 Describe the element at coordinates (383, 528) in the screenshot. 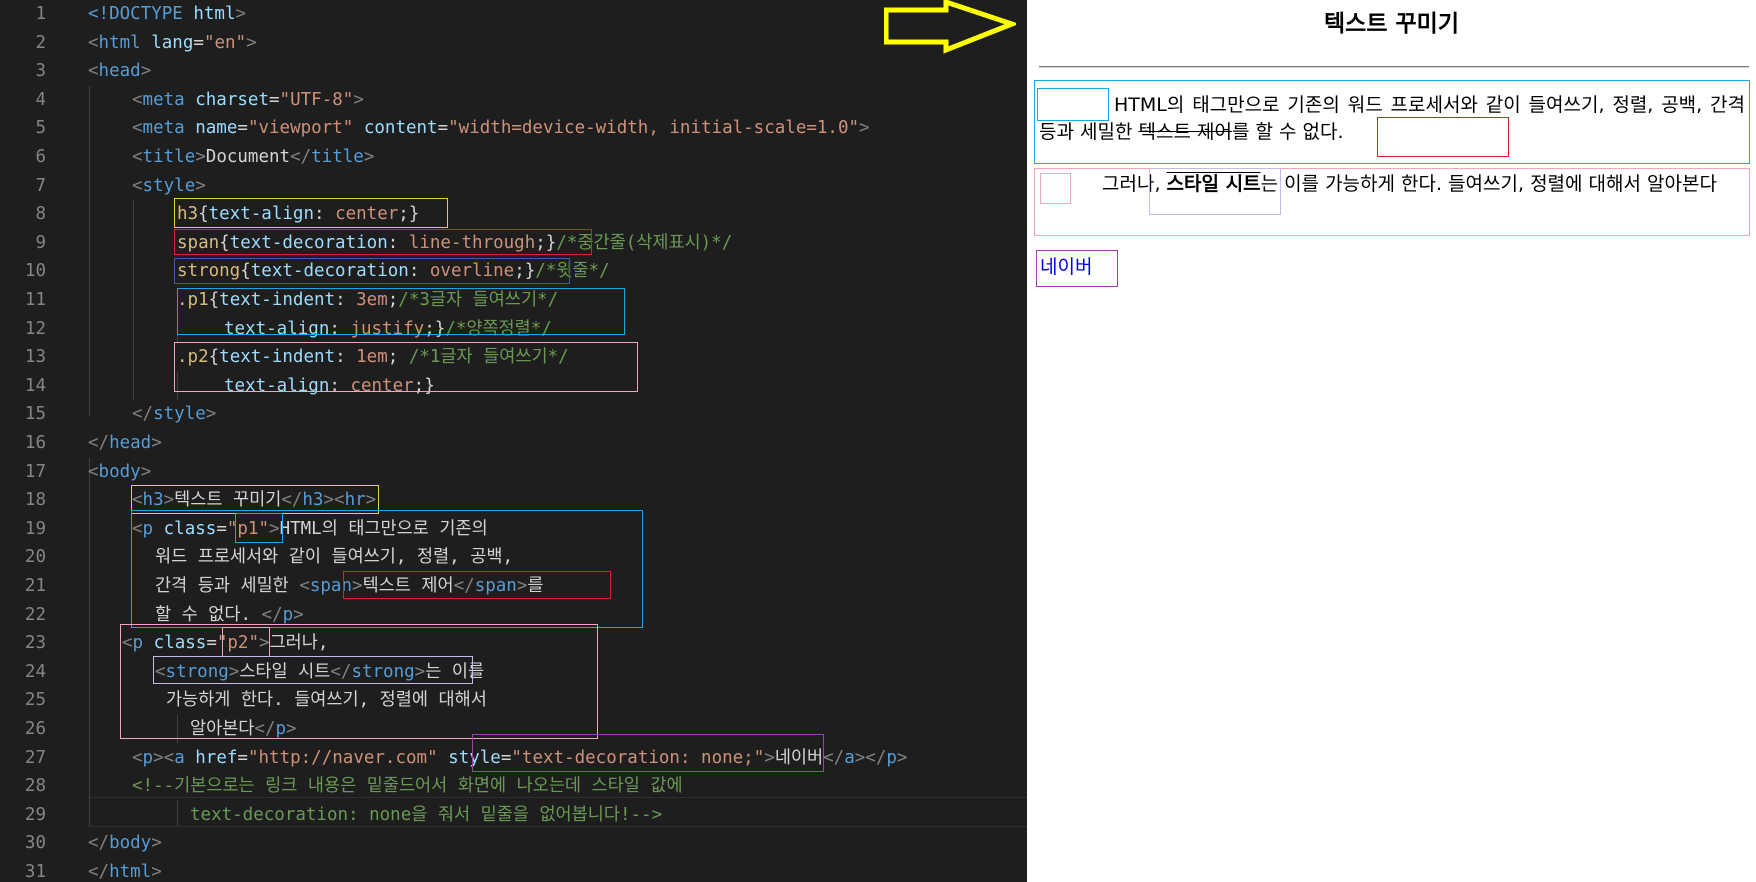

I see `text-content: HTML의 태그만으로 기존의` at that location.